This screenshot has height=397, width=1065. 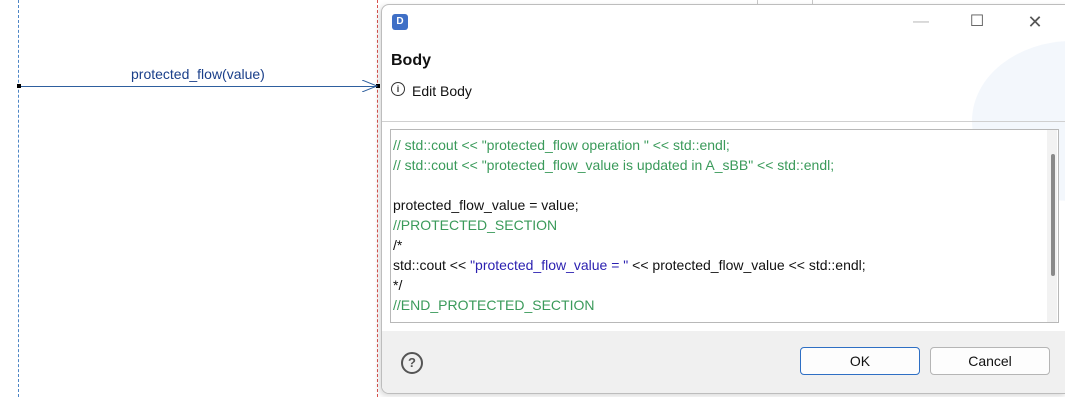 What do you see at coordinates (442, 91) in the screenshot?
I see `dialog-description: Edit Body` at bounding box center [442, 91].